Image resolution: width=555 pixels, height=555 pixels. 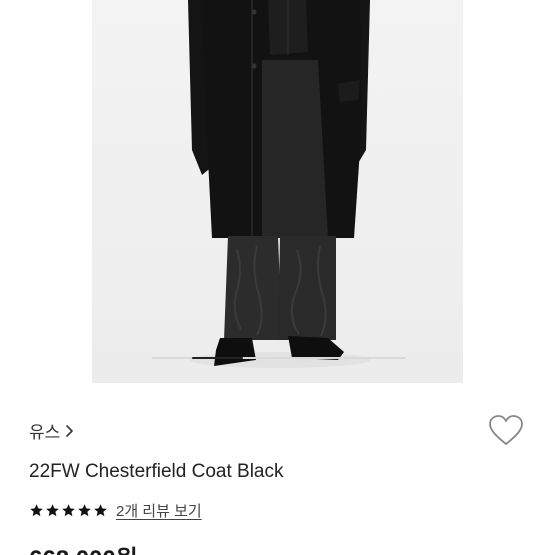 What do you see at coordinates (159, 510) in the screenshot?
I see `review-link: 2개 리뷰 보기` at bounding box center [159, 510].